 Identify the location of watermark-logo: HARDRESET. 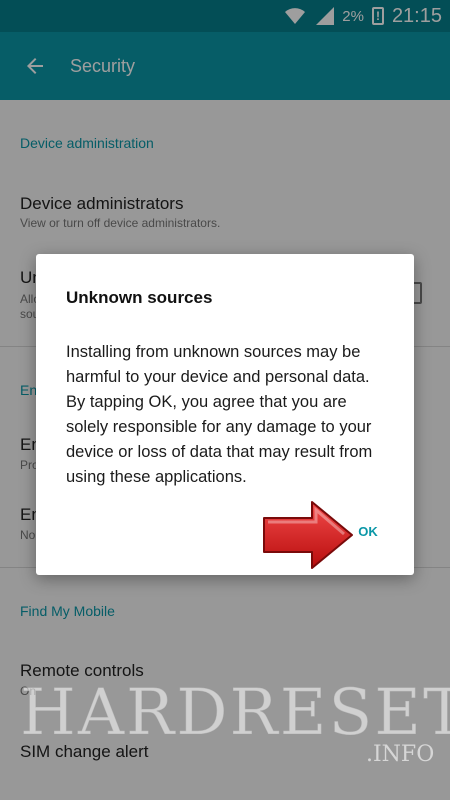
(235, 713).